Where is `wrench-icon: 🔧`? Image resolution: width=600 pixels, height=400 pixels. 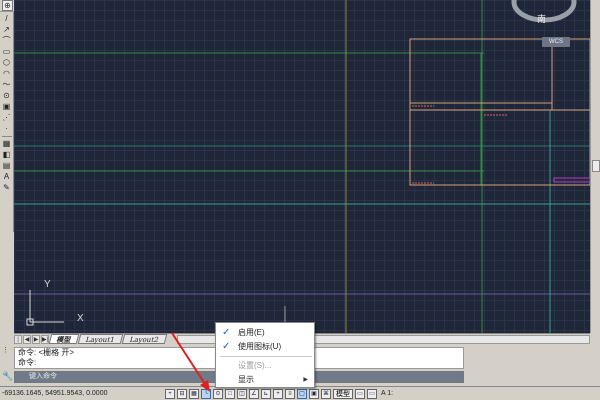 wrench-icon: 🔧 is located at coordinates (7, 376).